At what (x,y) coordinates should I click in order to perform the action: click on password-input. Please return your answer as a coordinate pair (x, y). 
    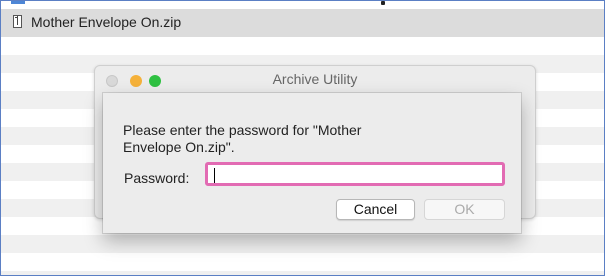
    Looking at the image, I should click on (355, 174).